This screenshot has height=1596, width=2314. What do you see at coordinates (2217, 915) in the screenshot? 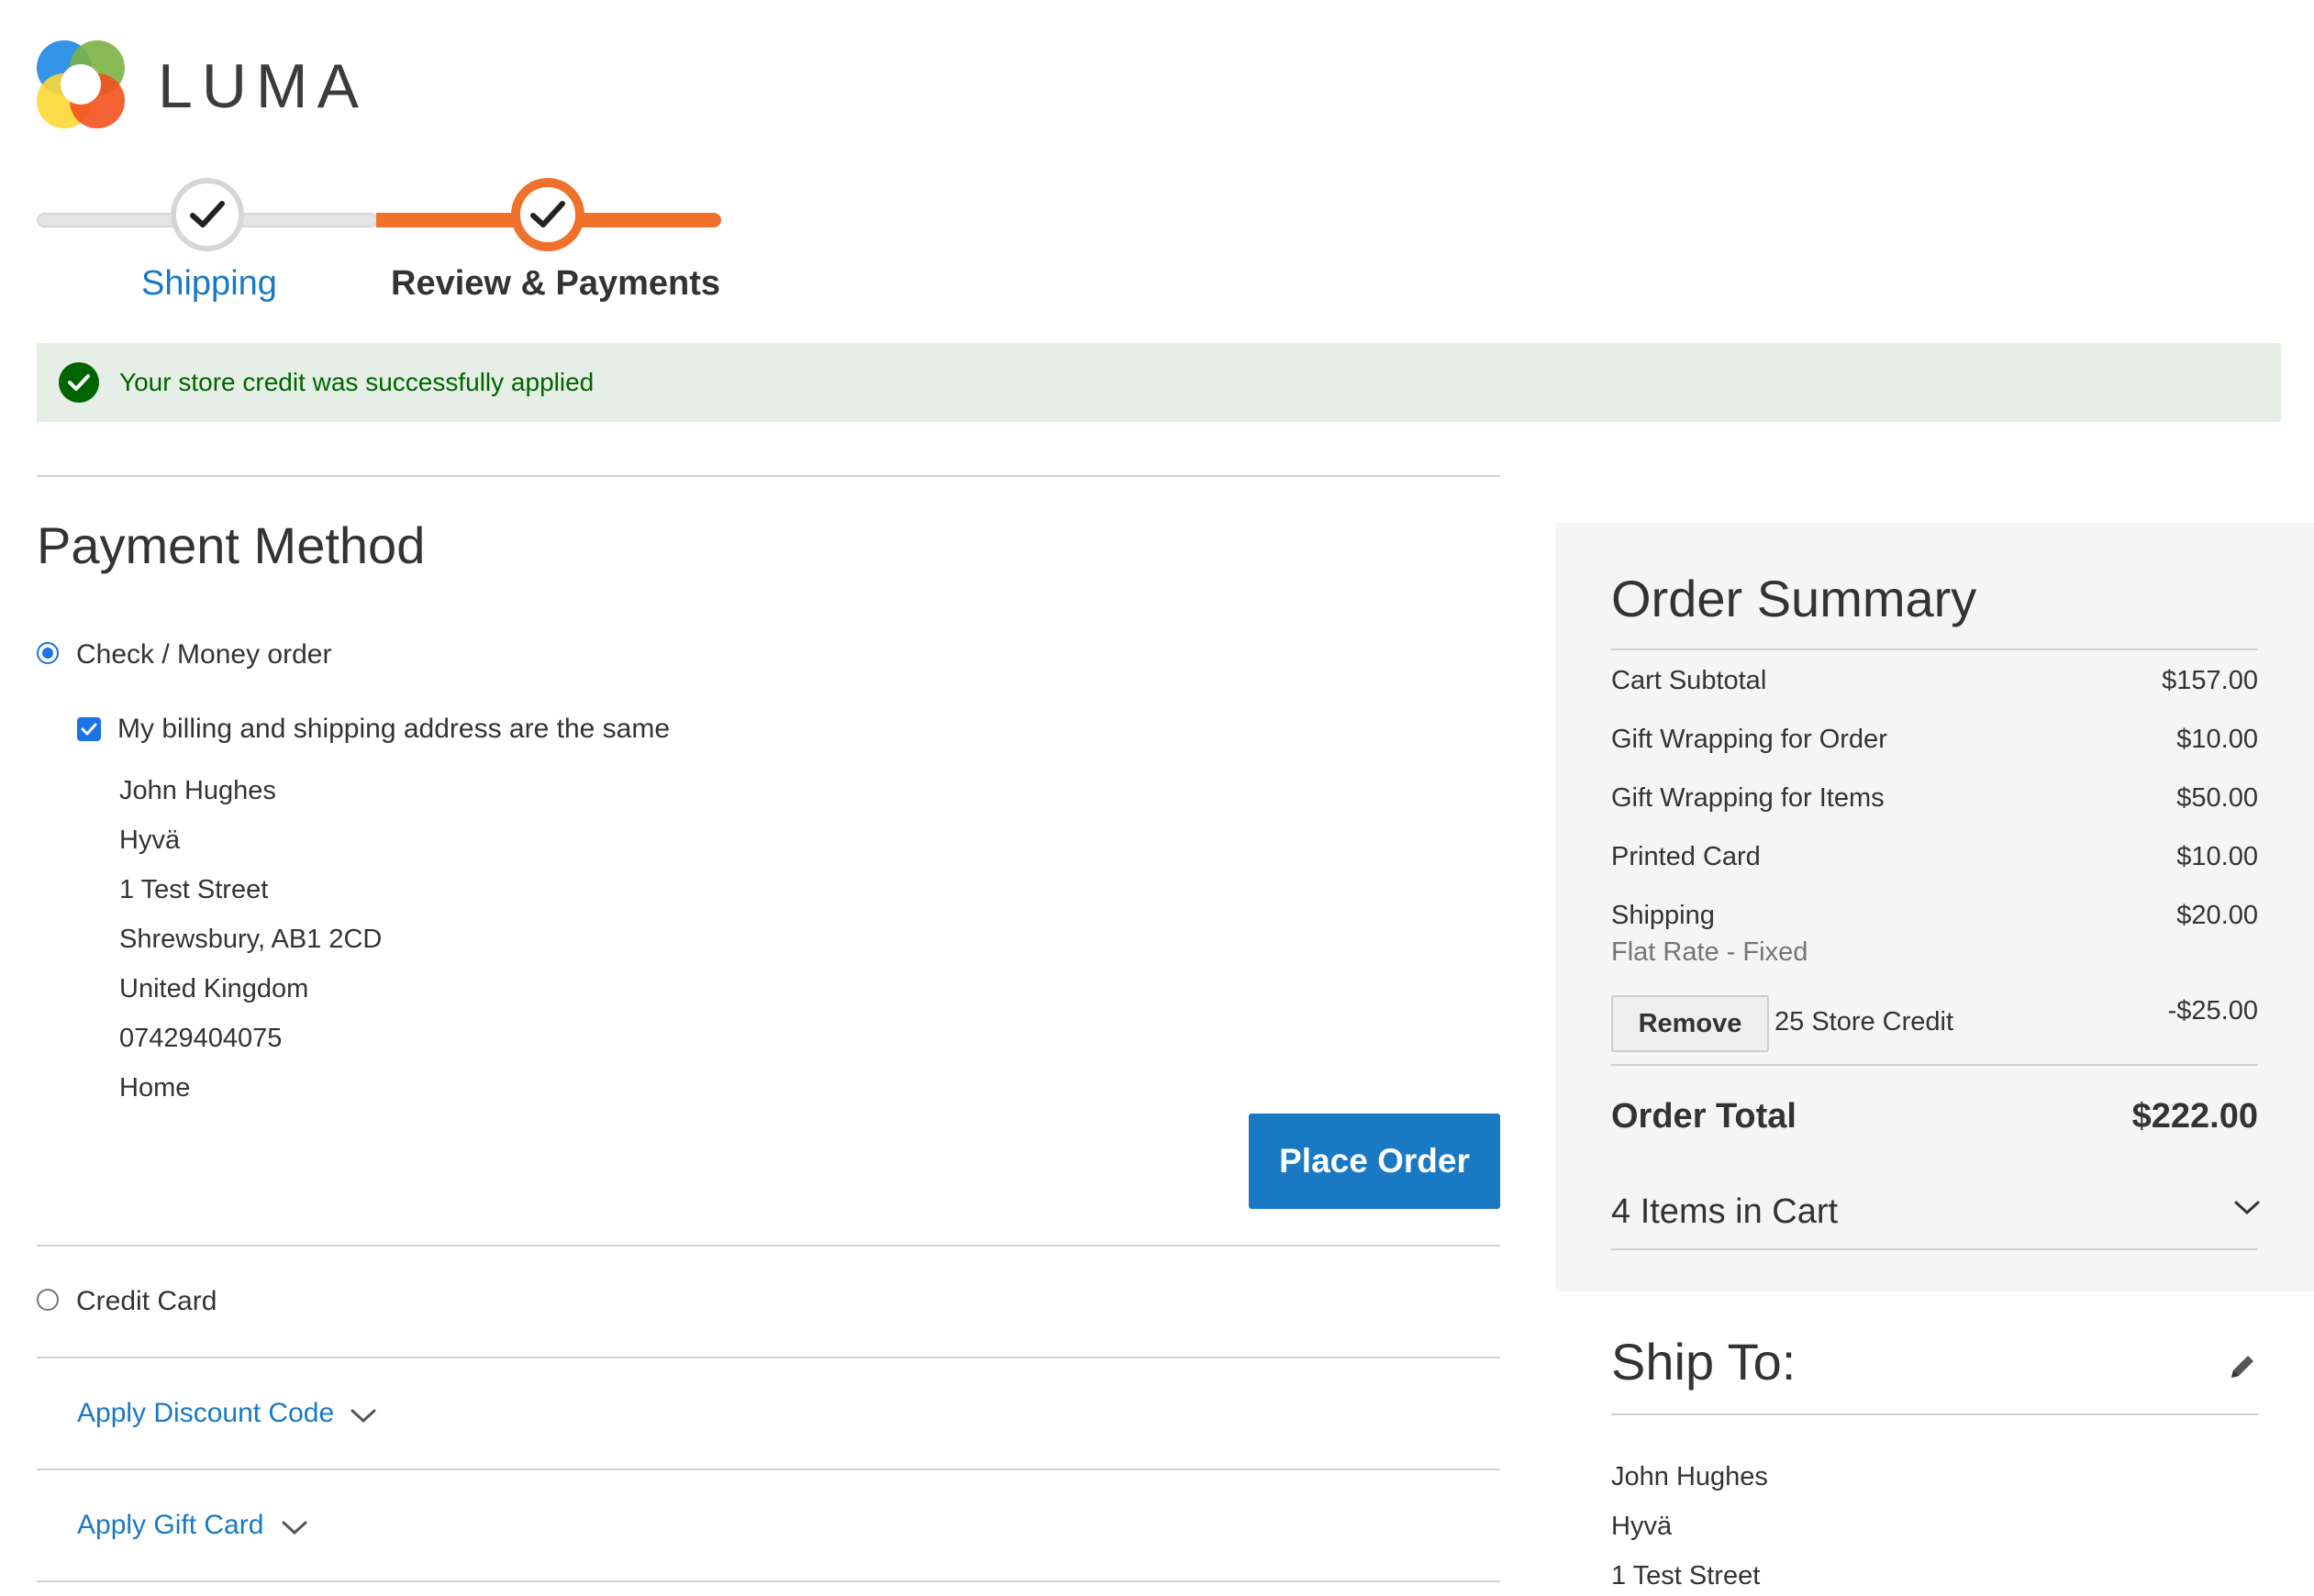
I see `summary-row-value: $20.00` at bounding box center [2217, 915].